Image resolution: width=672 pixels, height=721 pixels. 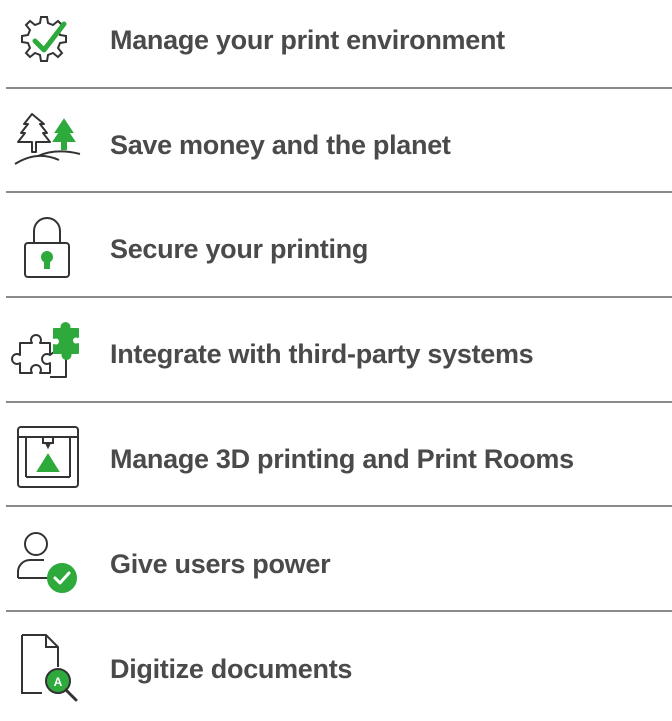 I want to click on document-search-icon: A, so click(x=47, y=666).